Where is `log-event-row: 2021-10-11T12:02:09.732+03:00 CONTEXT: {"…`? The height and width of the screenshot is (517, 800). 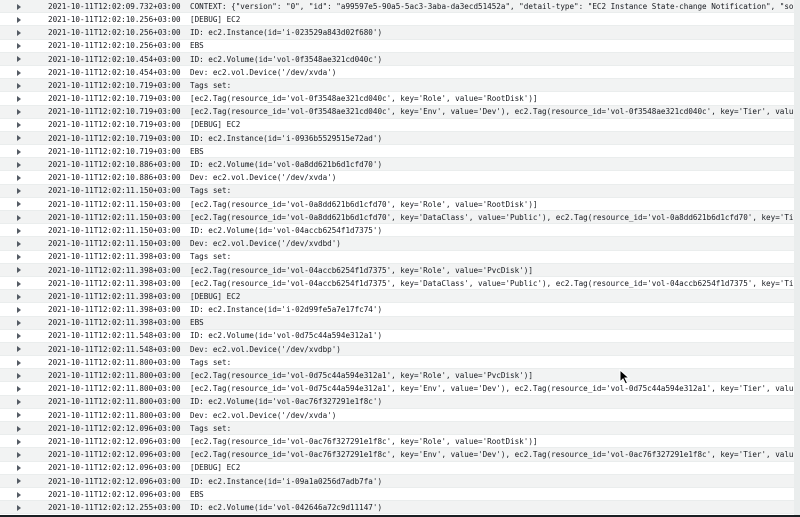 log-event-row: 2021-10-11T12:02:09.732+03:00 CONTEXT: {"… is located at coordinates (400, 7).